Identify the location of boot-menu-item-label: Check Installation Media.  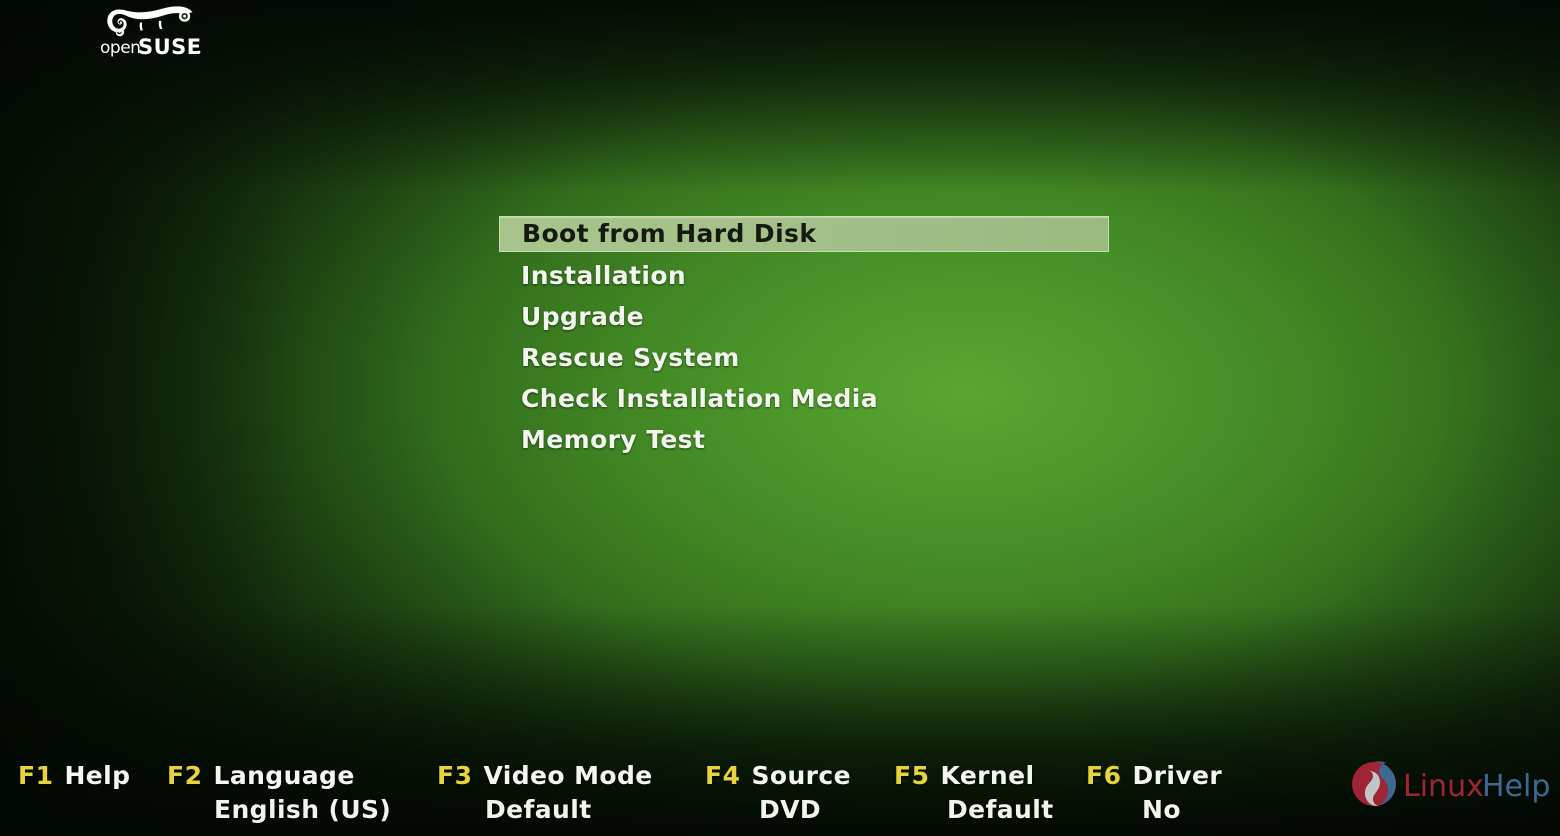
(700, 398).